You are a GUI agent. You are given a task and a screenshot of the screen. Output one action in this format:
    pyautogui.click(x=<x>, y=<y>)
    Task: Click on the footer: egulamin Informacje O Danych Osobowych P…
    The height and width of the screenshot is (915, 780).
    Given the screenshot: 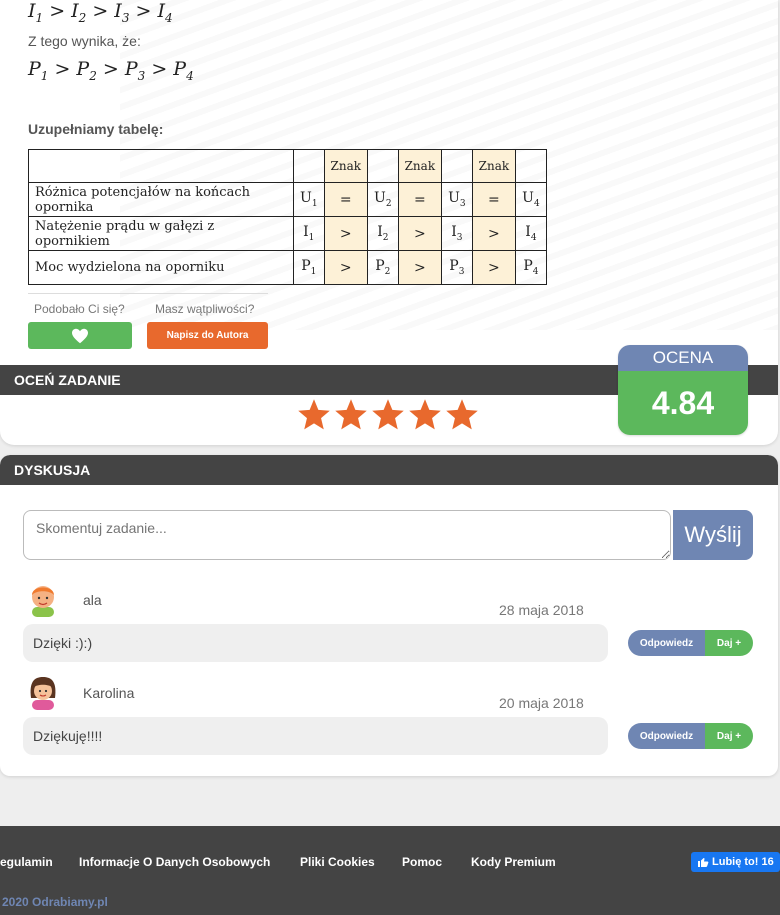 What is the action you would take?
    pyautogui.click(x=390, y=870)
    